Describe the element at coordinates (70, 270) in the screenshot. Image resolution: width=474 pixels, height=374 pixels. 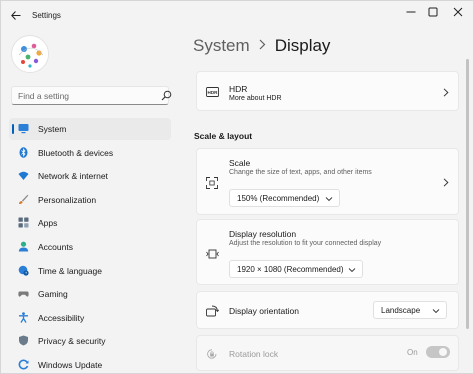
I see `sidebar-item-label: Time & language` at that location.